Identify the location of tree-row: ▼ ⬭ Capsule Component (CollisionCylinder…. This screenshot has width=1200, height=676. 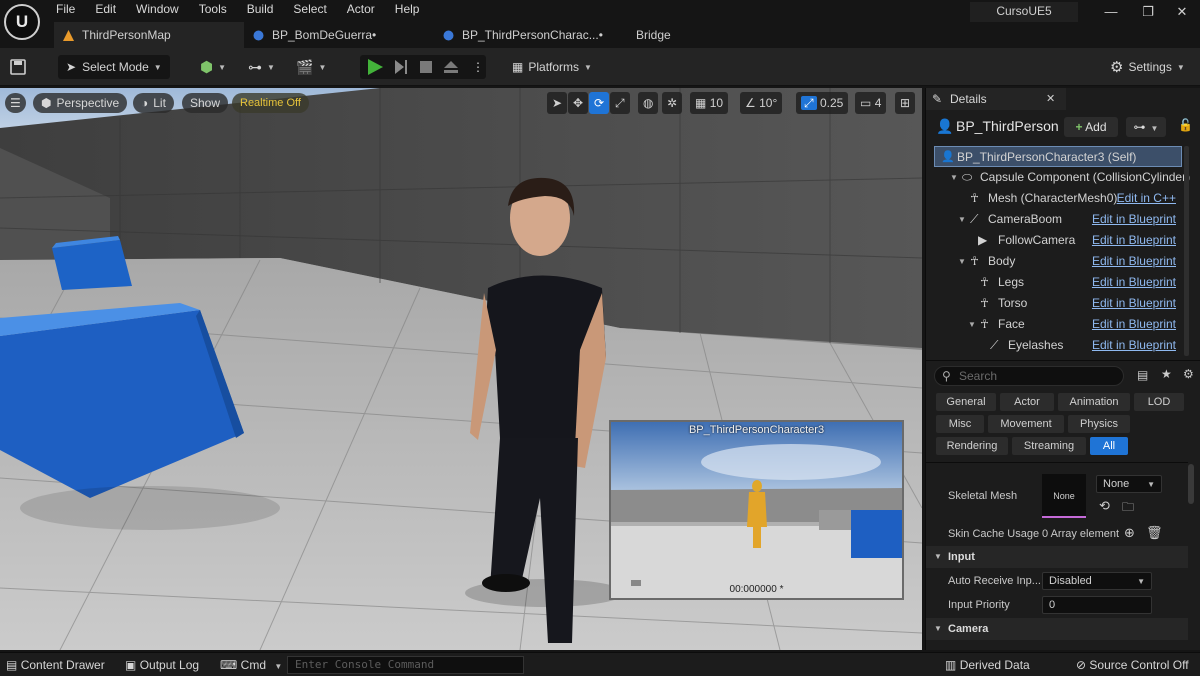
(1058, 177).